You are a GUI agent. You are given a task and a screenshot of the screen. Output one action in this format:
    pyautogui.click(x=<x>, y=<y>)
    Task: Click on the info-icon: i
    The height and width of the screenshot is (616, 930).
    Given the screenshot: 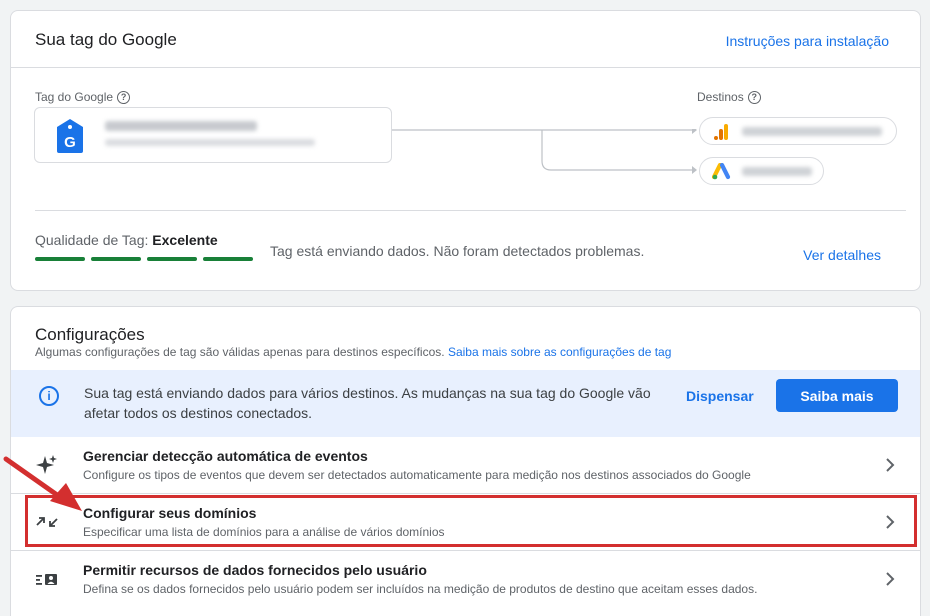 What is the action you would take?
    pyautogui.click(x=49, y=396)
    